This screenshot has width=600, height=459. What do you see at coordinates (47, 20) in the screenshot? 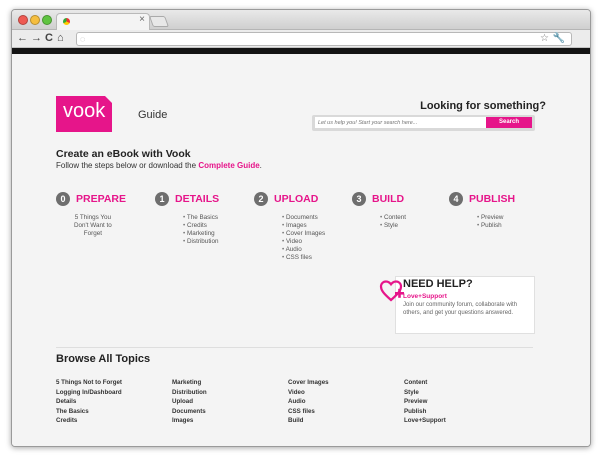
I see `maximize-window-icon` at bounding box center [47, 20].